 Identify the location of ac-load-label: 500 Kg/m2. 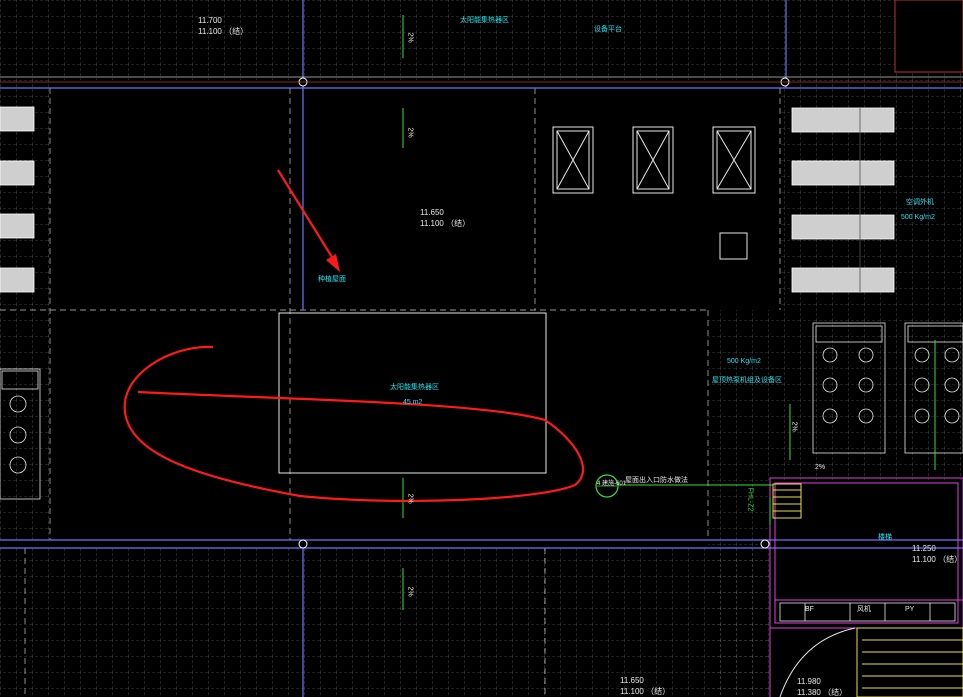
(918, 217).